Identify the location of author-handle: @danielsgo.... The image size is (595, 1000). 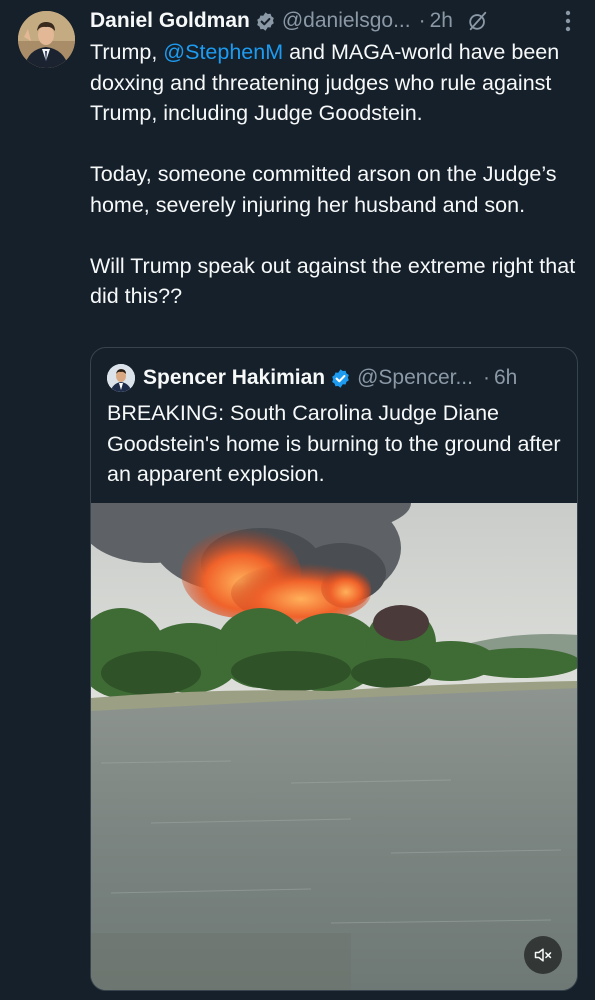
(346, 21).